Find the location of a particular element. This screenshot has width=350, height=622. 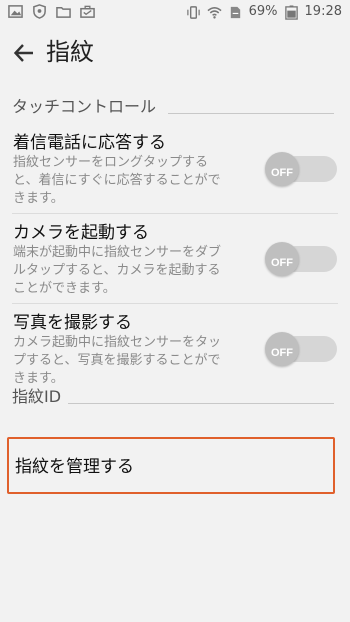

manage-fingerprints-label: 指紋を管理する is located at coordinates (74, 467).